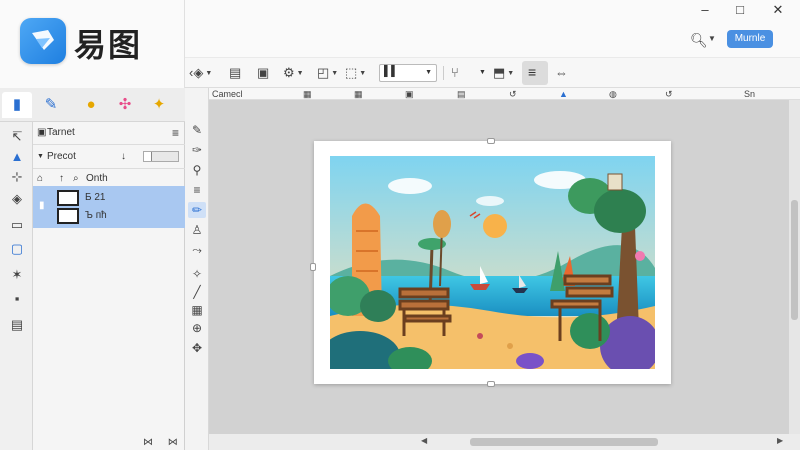  What do you see at coordinates (96, 215) in the screenshot?
I see `layer-name: Ъ пћ` at bounding box center [96, 215].